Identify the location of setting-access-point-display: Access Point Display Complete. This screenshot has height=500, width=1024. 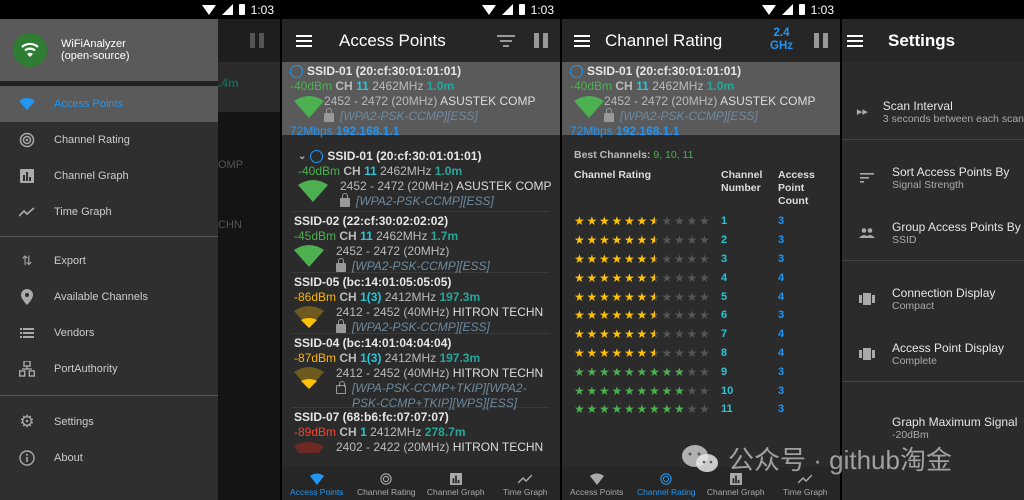
(933, 353).